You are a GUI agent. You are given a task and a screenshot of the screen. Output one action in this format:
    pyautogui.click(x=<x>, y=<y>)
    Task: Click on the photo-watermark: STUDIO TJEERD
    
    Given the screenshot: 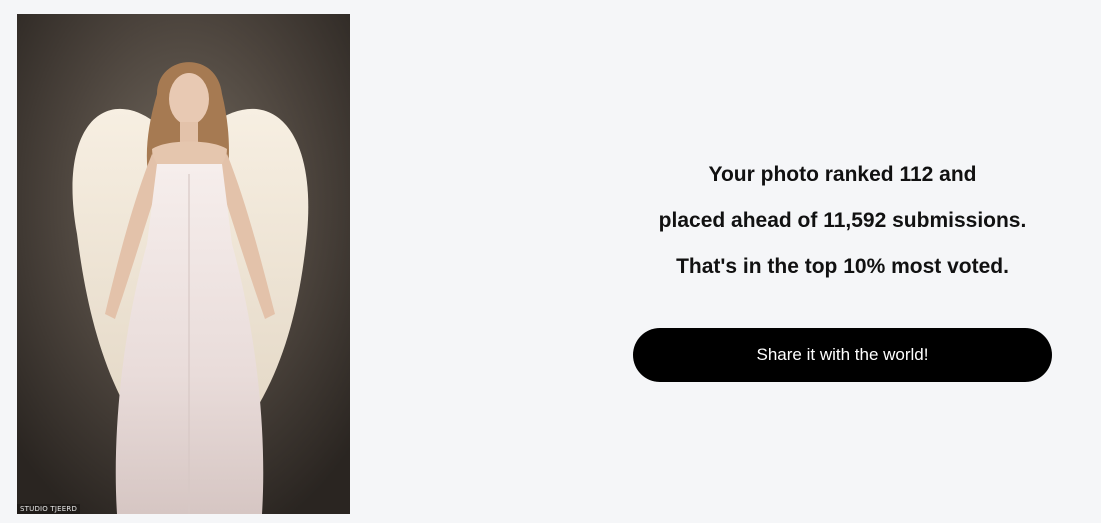 What is the action you would take?
    pyautogui.click(x=49, y=509)
    